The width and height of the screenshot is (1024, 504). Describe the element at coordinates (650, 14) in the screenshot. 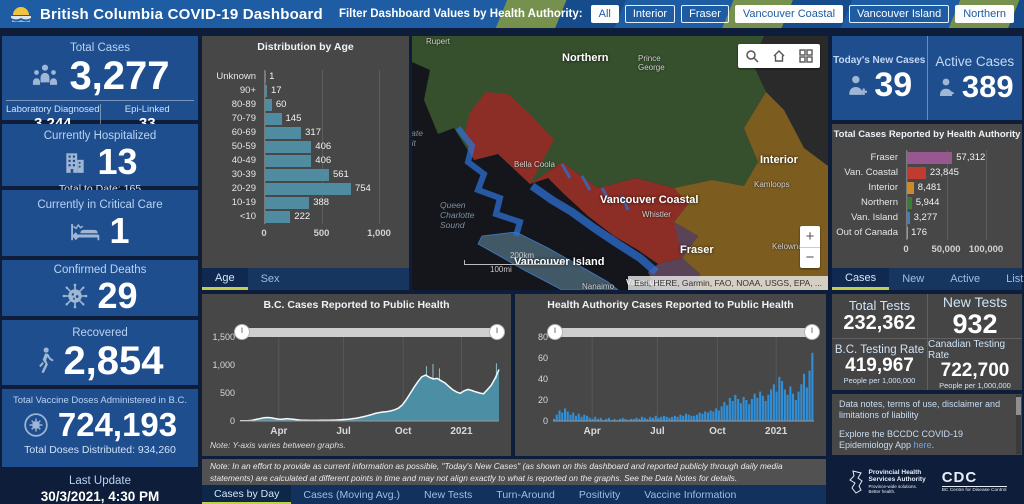

I see `filter-button-interior: Interior` at that location.